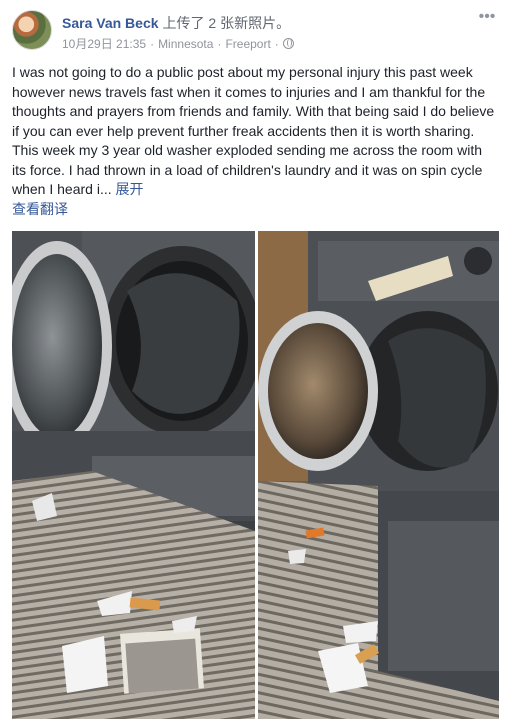 Image resolution: width=509 pixels, height=727 pixels. What do you see at coordinates (247, 44) in the screenshot?
I see `location-secondary: Freeport` at bounding box center [247, 44].